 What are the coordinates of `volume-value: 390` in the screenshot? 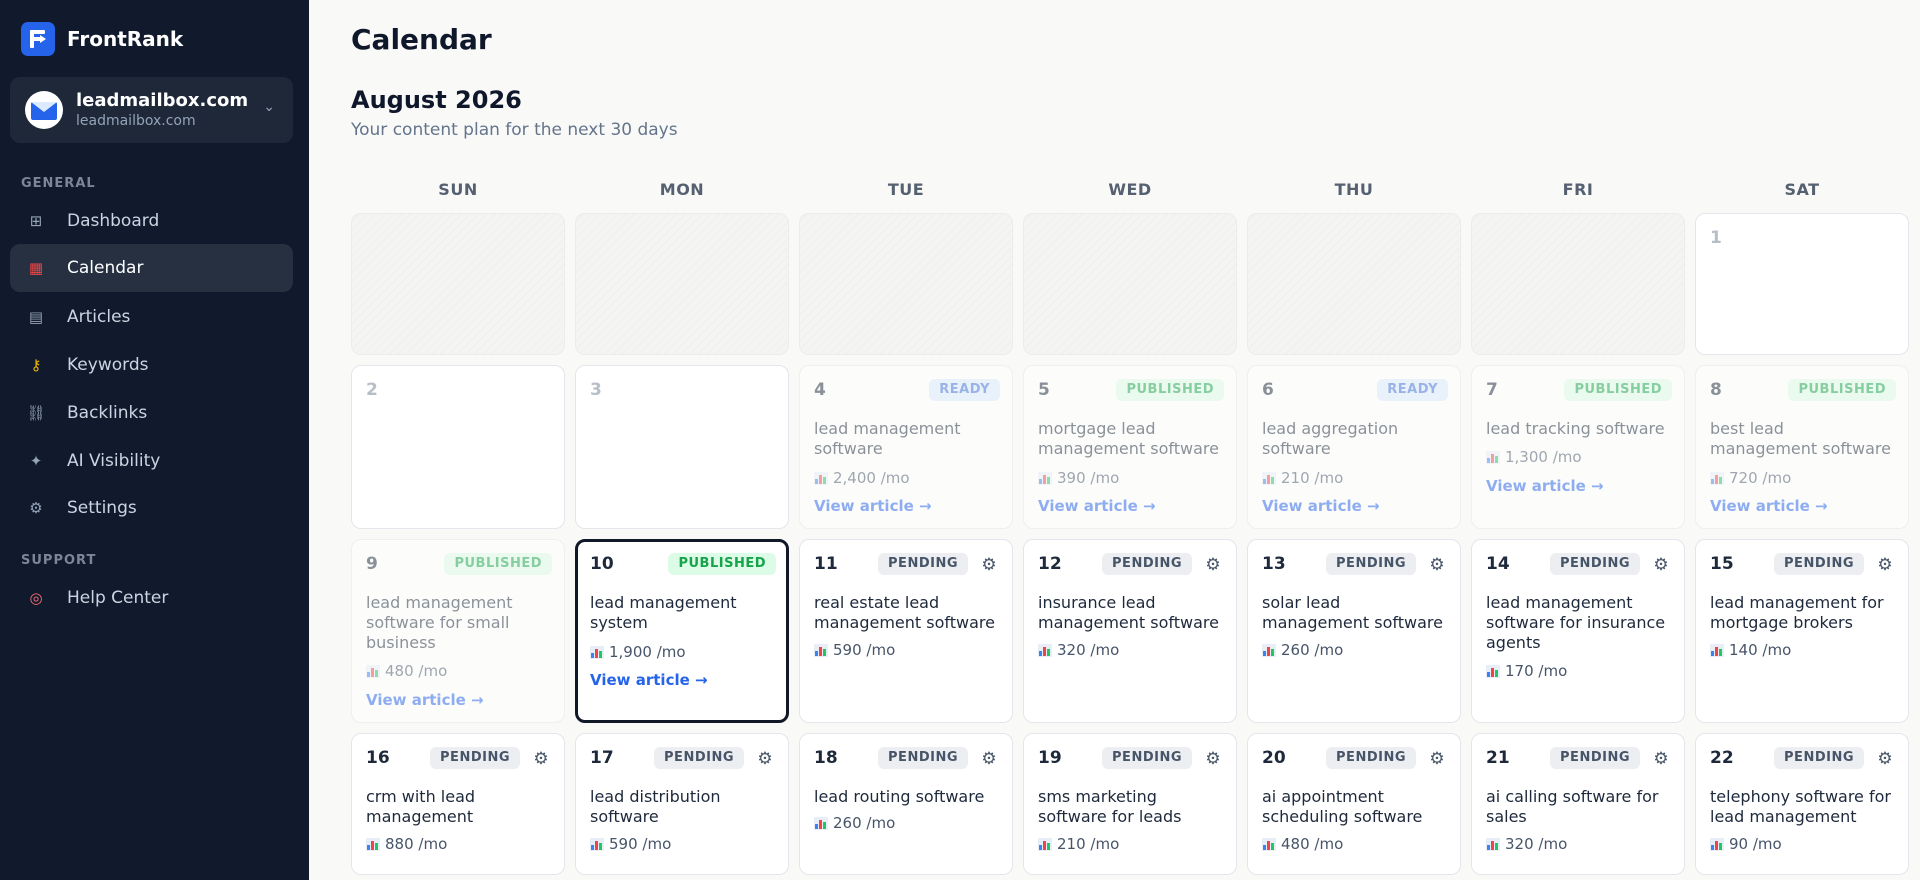 It's located at (1071, 478).